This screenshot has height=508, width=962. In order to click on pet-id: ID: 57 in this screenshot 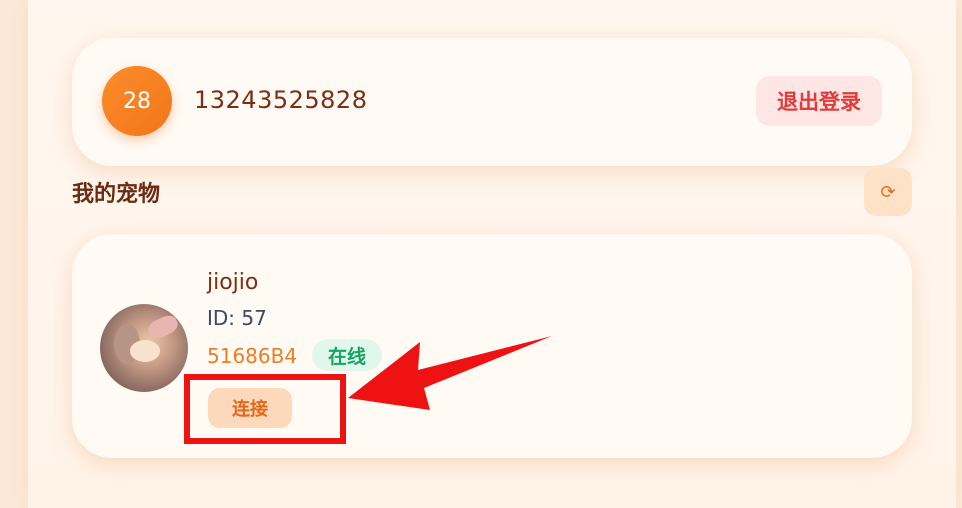, I will do `click(237, 318)`.